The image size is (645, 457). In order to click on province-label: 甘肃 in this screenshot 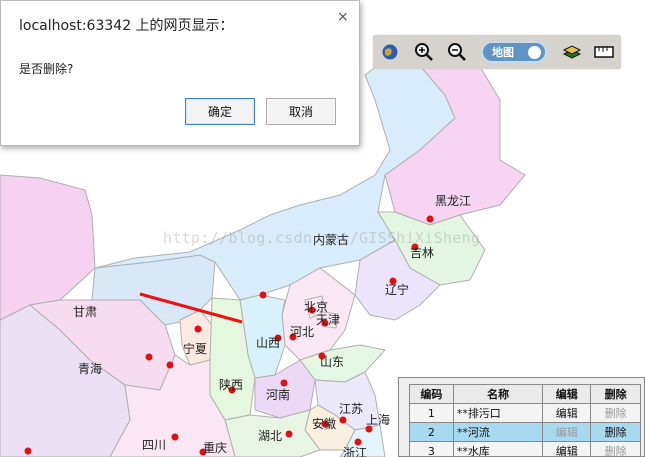, I will do `click(85, 312)`.